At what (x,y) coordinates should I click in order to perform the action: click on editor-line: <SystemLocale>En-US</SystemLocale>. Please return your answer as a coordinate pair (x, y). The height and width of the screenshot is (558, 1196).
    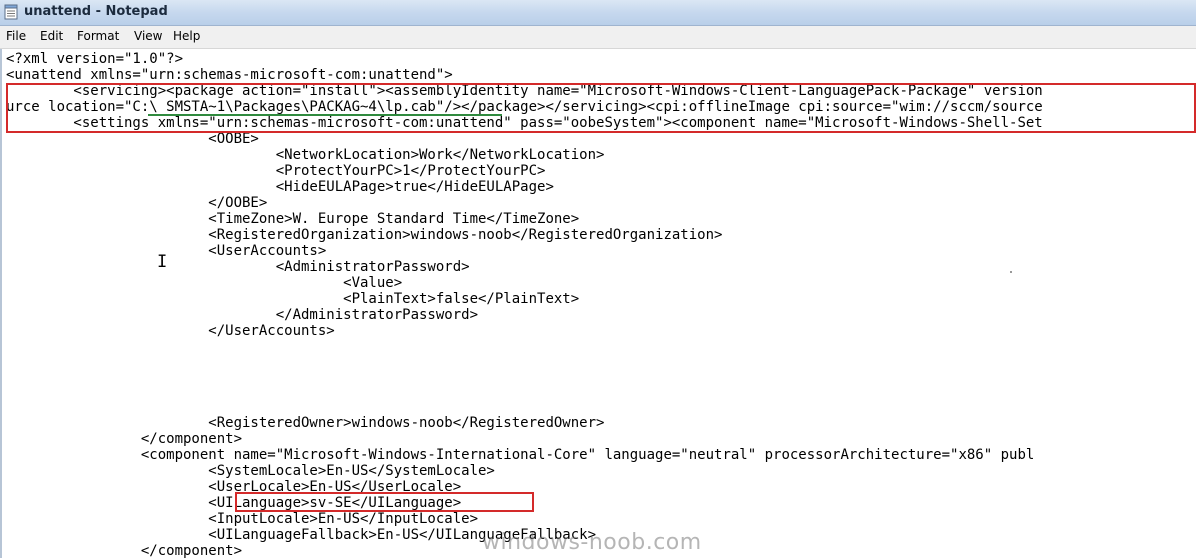
    Looking at the image, I should click on (250, 471).